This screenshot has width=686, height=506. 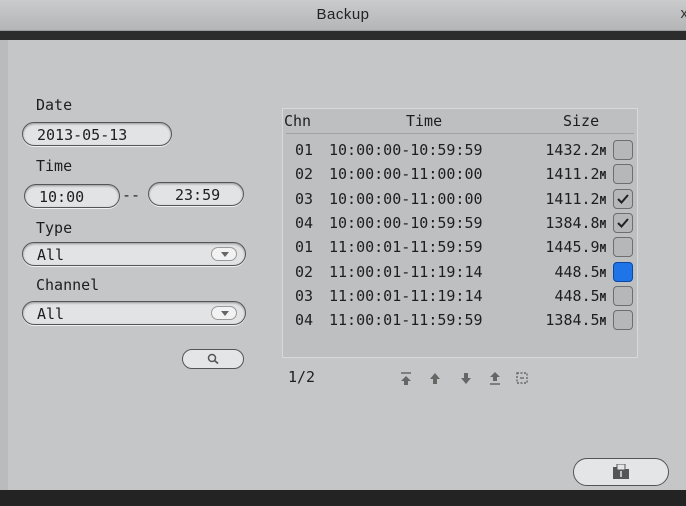 I want to click on type-label: Type, so click(x=54, y=228).